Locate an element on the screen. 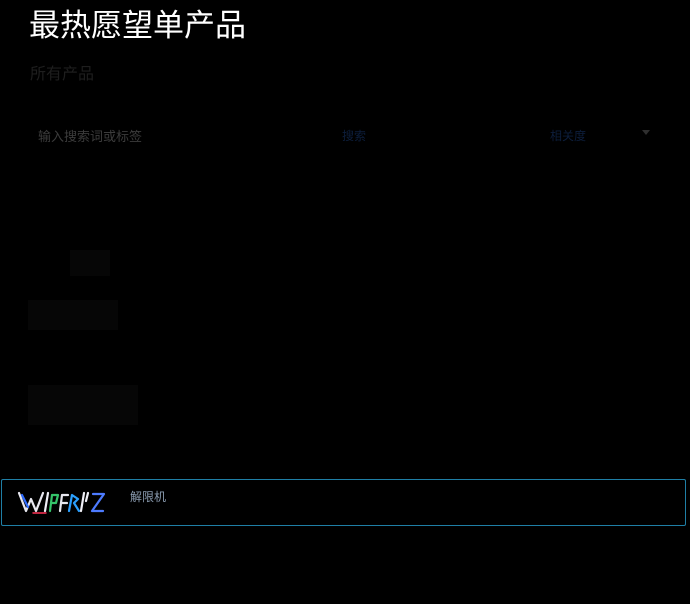  page-title: 最热愿望单产品 is located at coordinates (137, 26).